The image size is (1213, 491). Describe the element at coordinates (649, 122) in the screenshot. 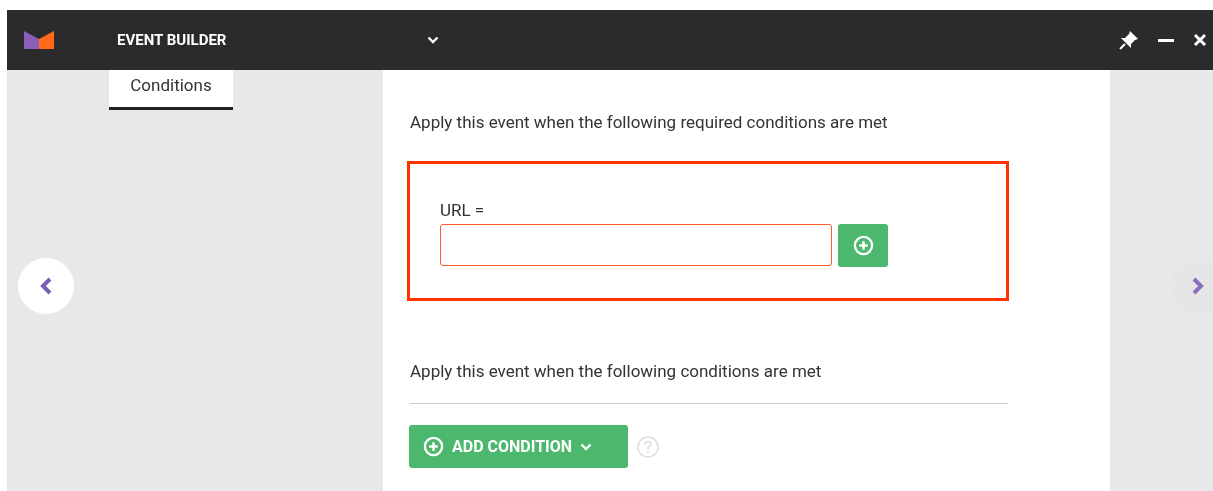

I see `section-heading: Apply this event when the following required conditions are met` at that location.